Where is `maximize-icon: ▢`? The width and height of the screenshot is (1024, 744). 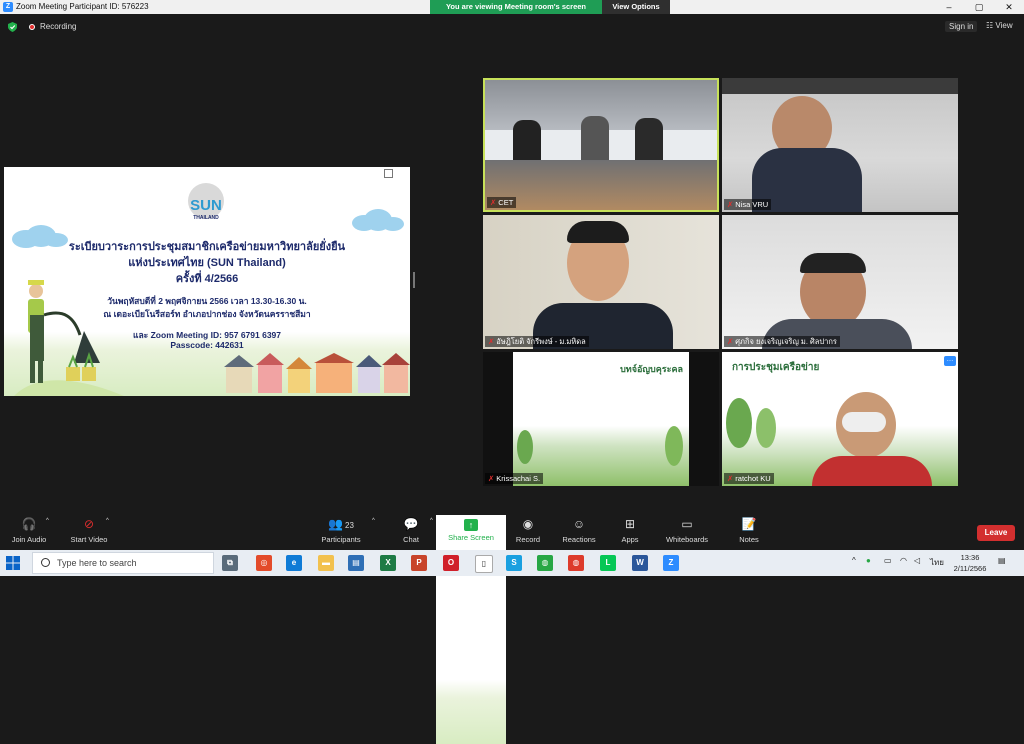 maximize-icon: ▢ is located at coordinates (979, 7).